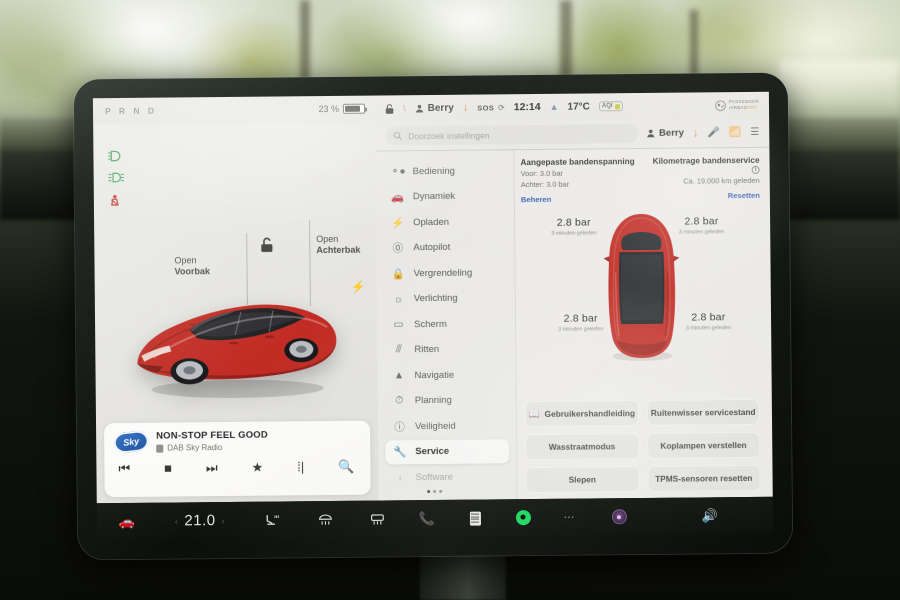 The image size is (900, 600). I want to click on settings-profile: Berry, so click(665, 133).